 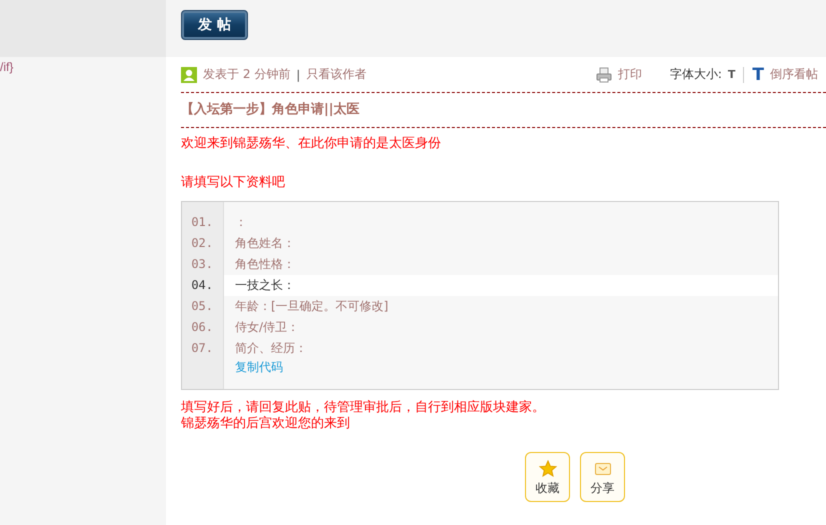 I want to click on printer-icon, so click(x=604, y=74).